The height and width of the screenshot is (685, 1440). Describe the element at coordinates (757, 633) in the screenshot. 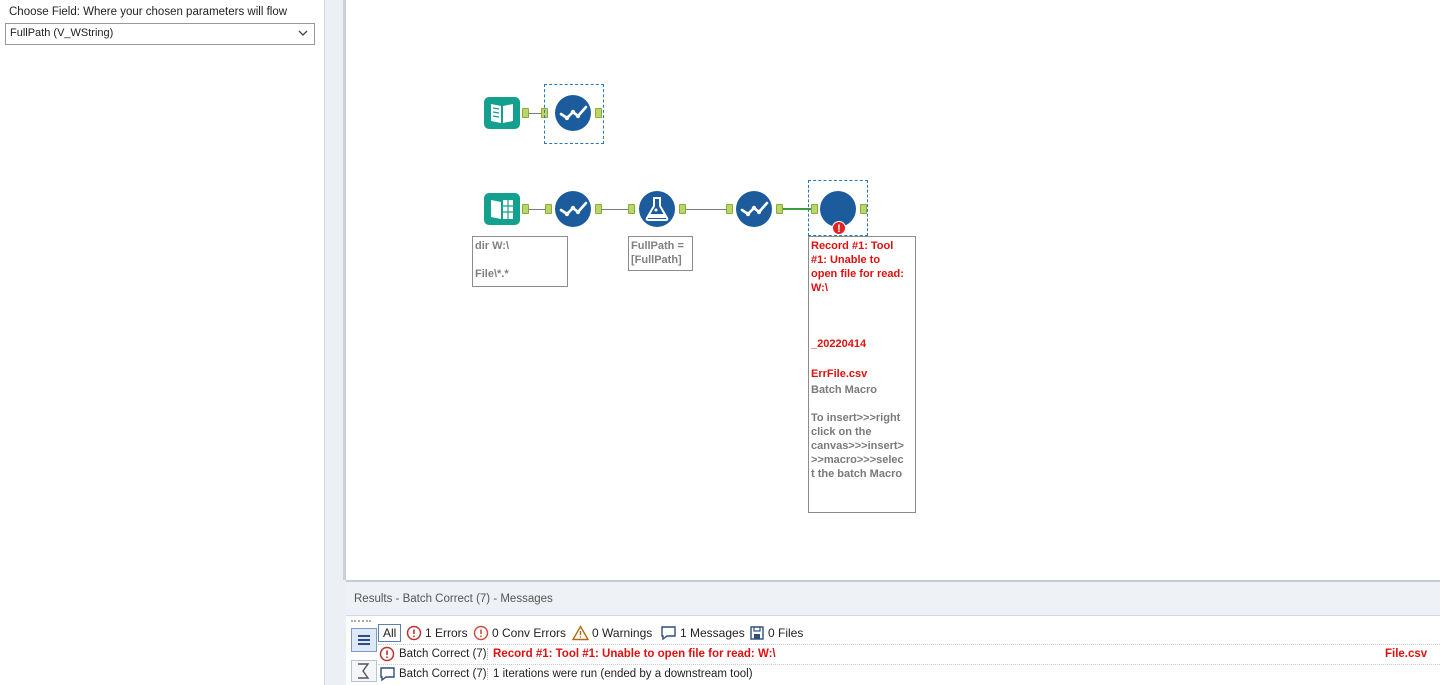

I see `save-file-icon` at that location.